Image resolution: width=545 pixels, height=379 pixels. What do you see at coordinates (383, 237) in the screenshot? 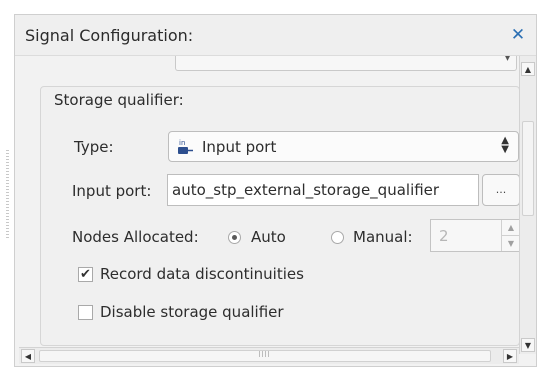
I see `manual-label: Manual:` at bounding box center [383, 237].